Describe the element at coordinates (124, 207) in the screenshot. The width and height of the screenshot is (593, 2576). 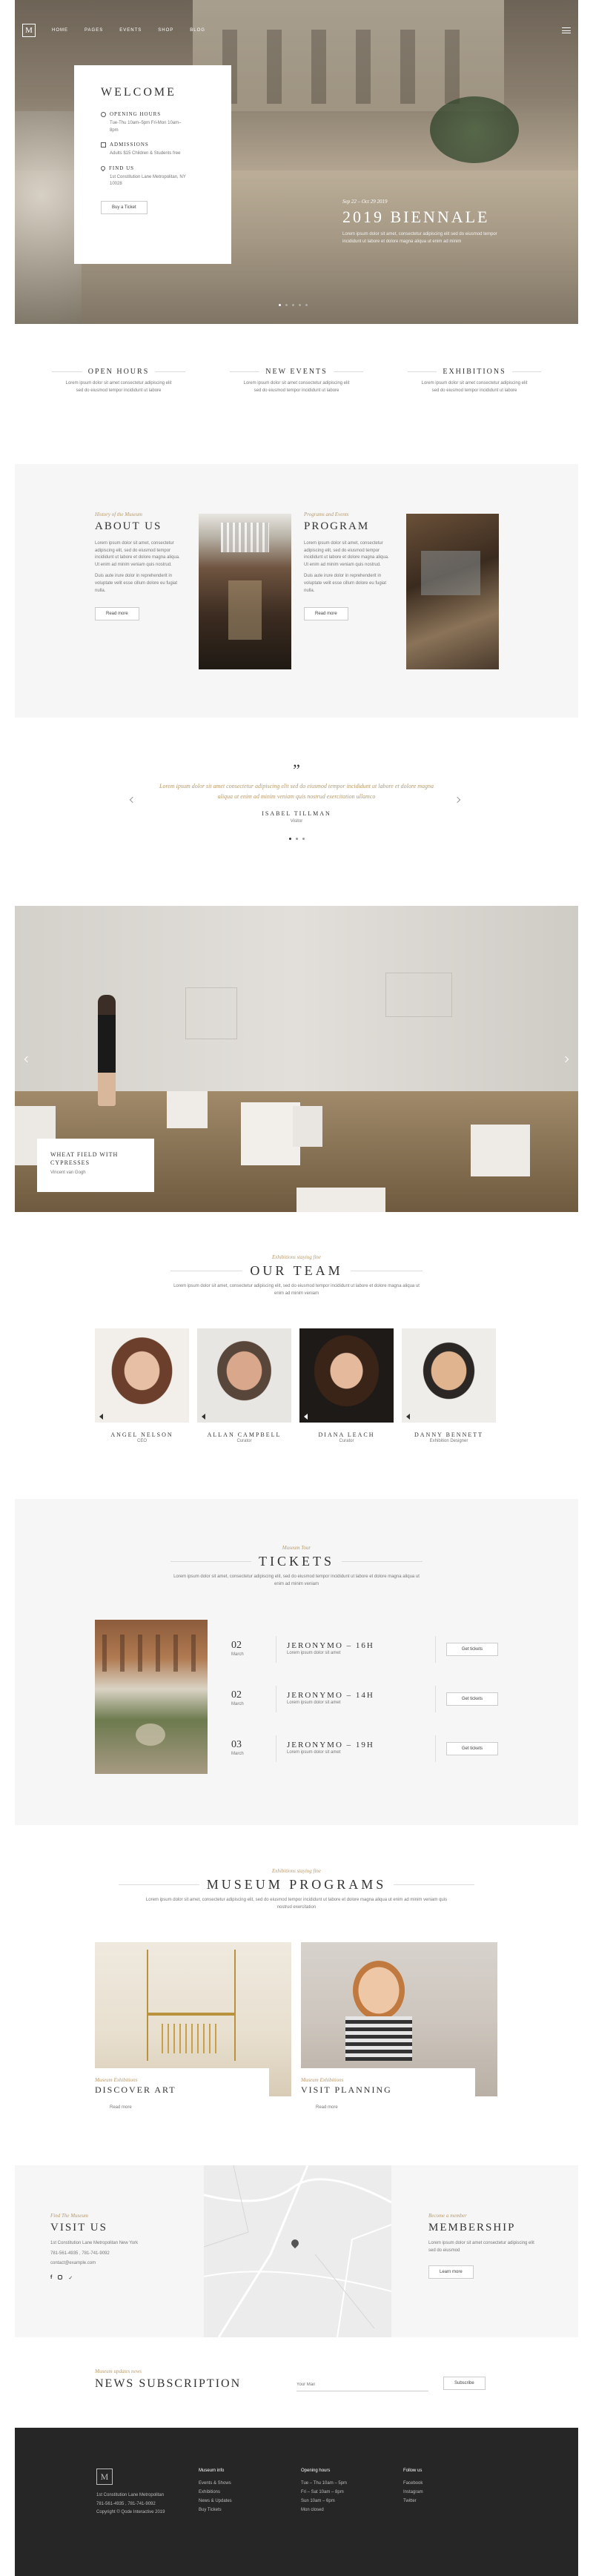
I see `buy-ticket-button: Buy a Ticket` at that location.